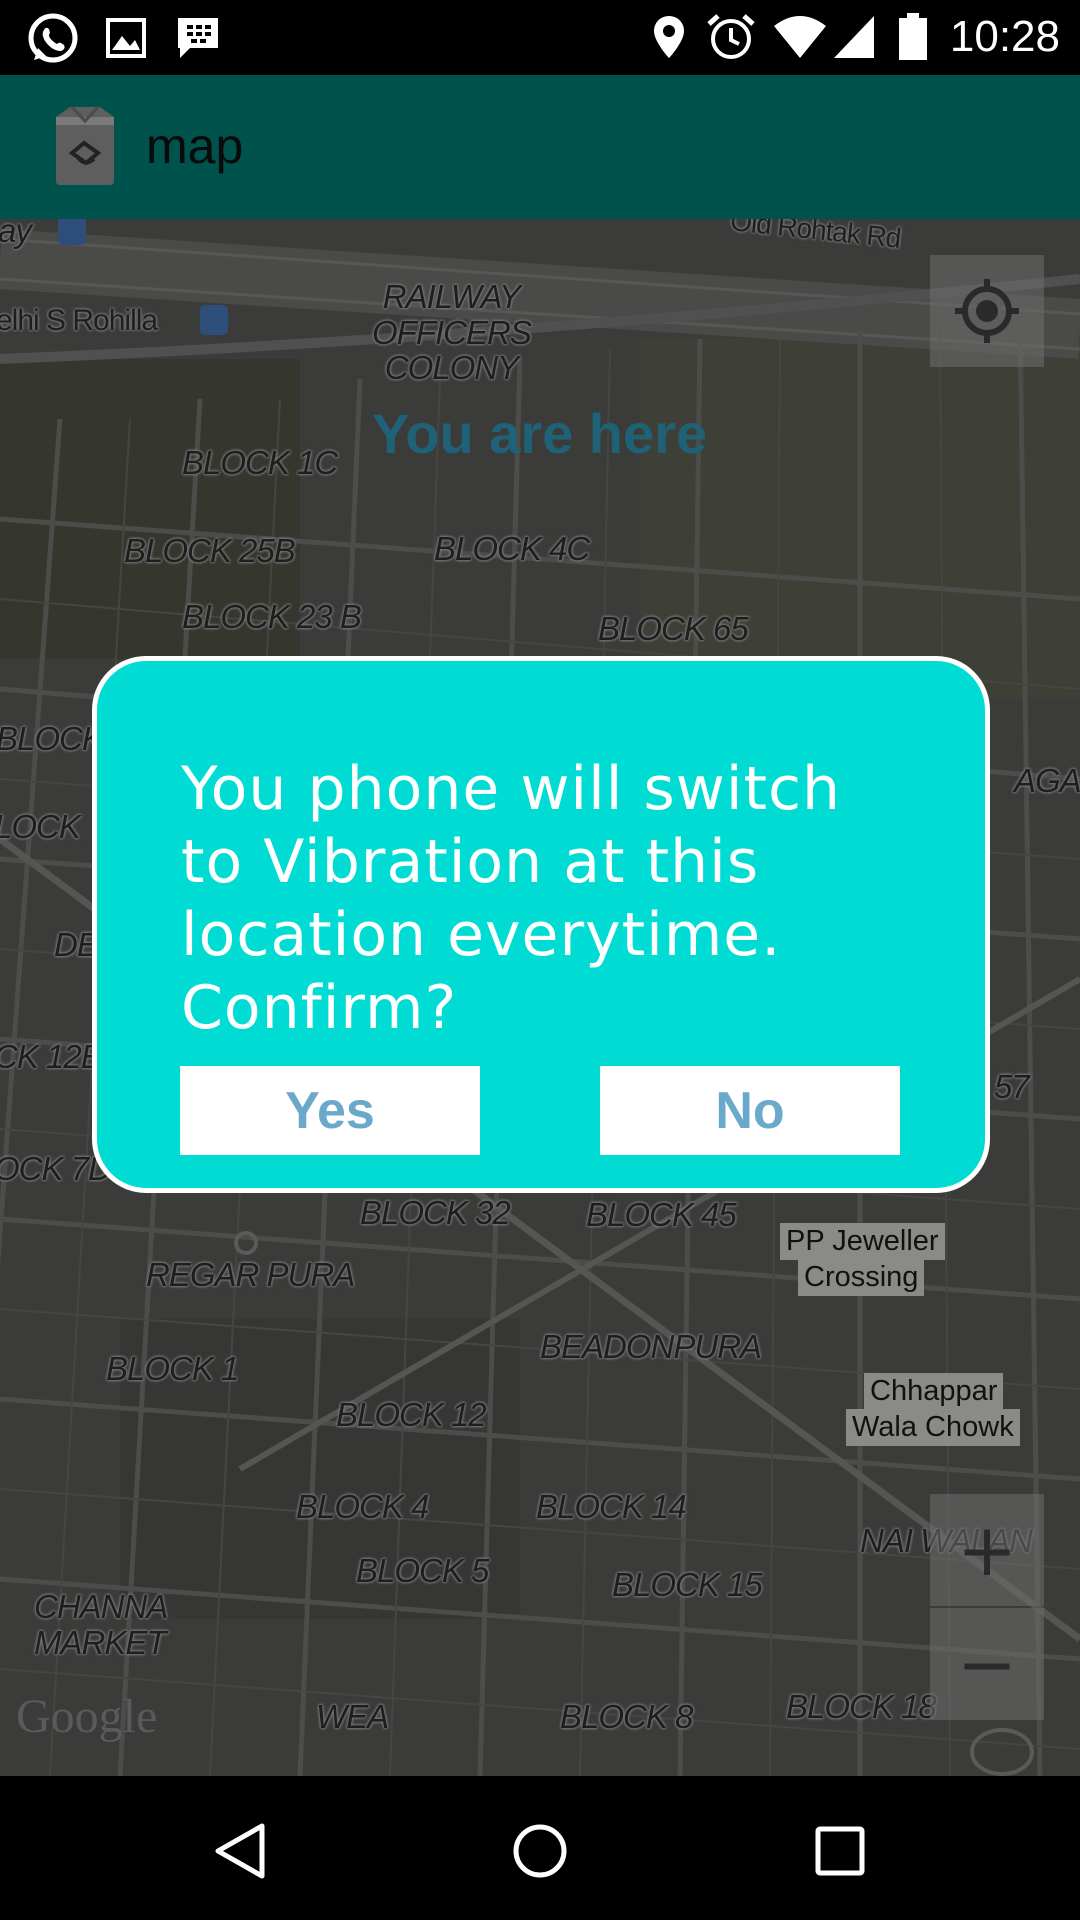  What do you see at coordinates (52, 738) in the screenshot?
I see `map-label: BLOCK` at bounding box center [52, 738].